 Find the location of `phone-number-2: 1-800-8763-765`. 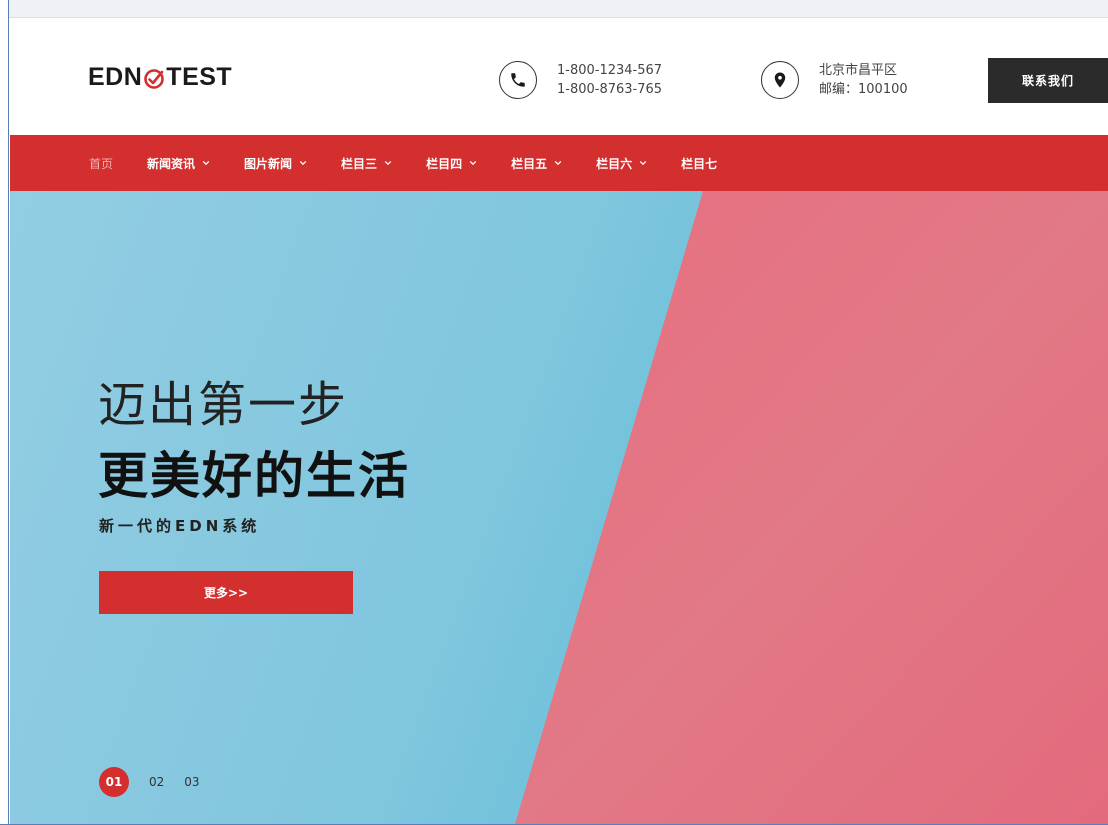

phone-number-2: 1-800-8763-765 is located at coordinates (610, 89).